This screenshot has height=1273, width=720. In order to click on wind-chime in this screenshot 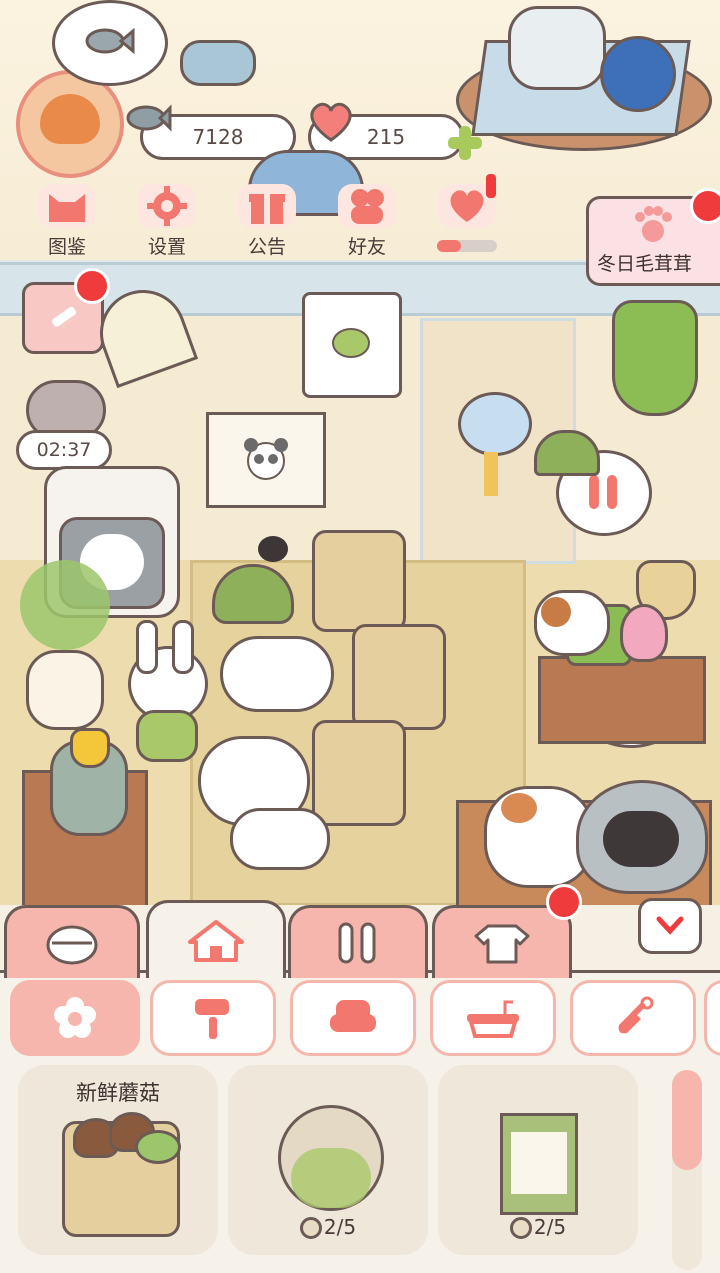, I will do `click(495, 424)`.